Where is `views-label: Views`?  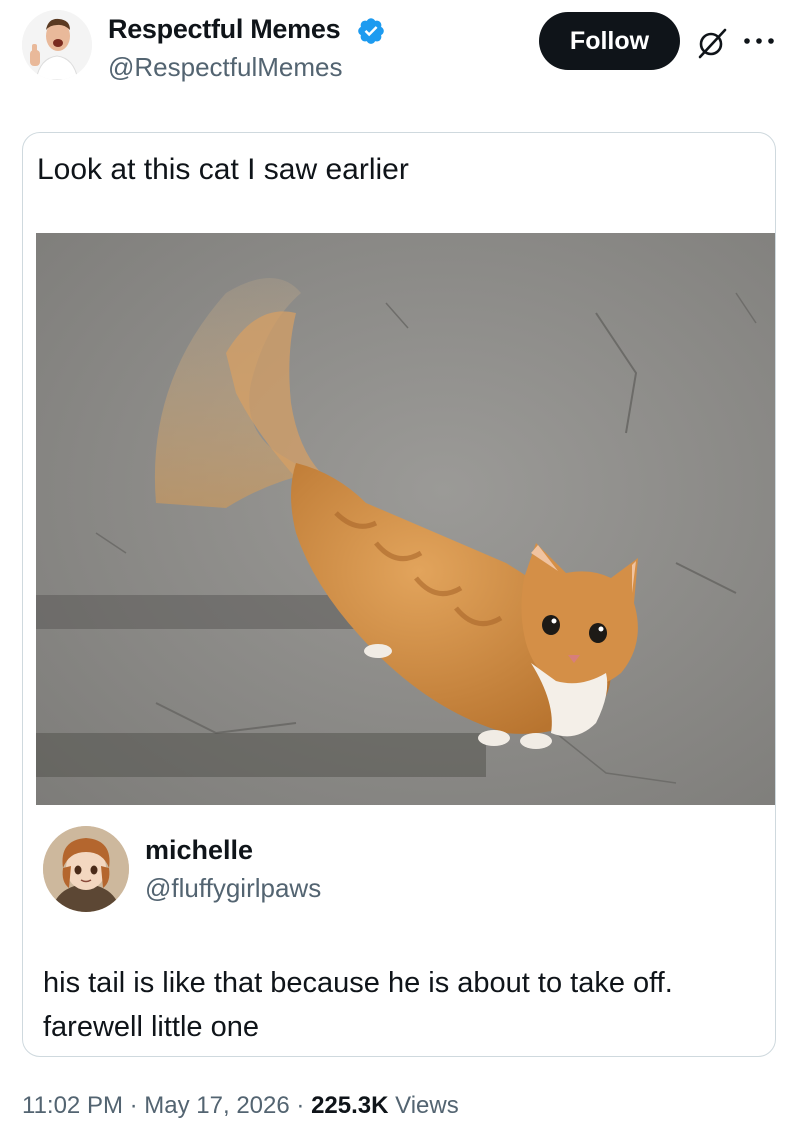
views-label: Views is located at coordinates (427, 1105).